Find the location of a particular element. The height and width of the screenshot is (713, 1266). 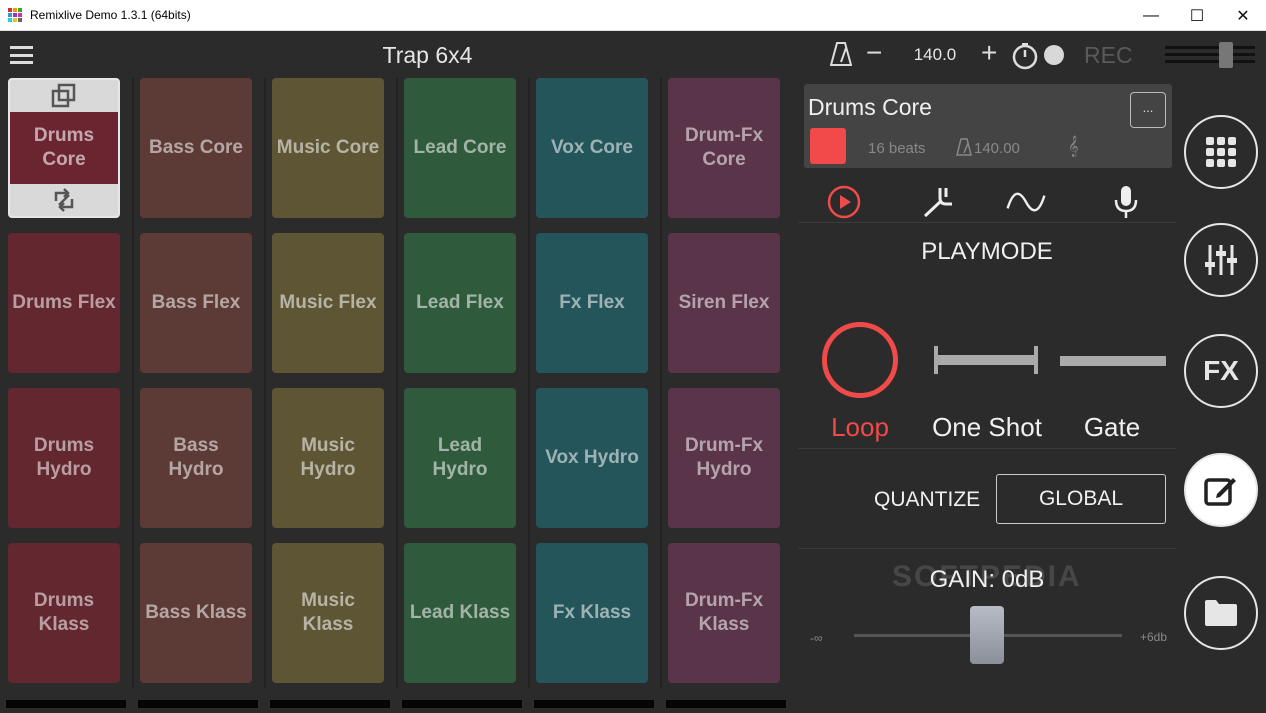

mixer-sliders-icon is located at coordinates (1221, 260).